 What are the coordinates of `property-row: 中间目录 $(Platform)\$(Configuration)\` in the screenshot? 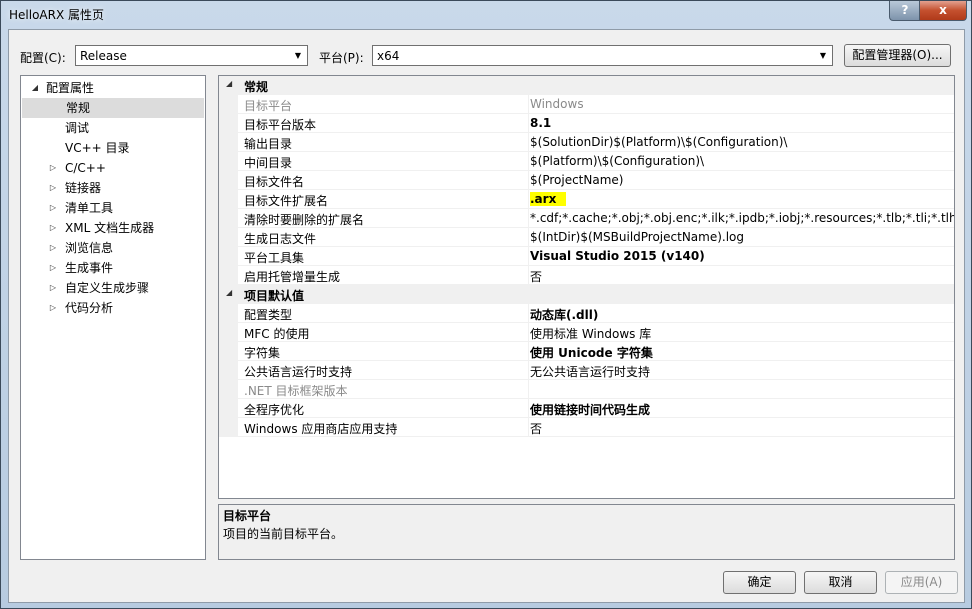 It's located at (586, 161).